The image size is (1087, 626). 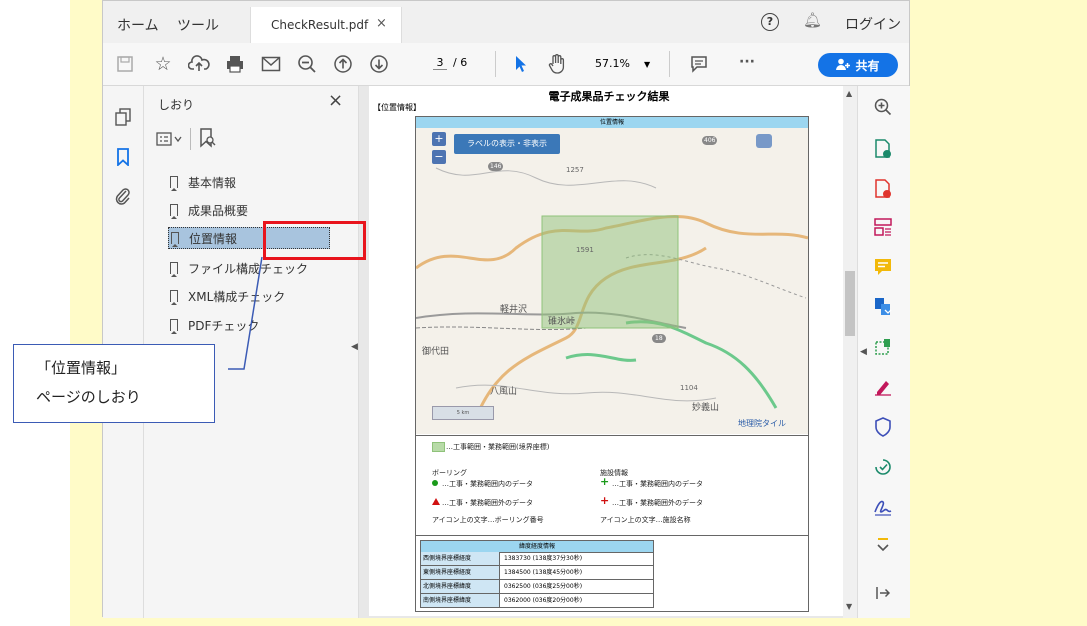 What do you see at coordinates (439, 157) in the screenshot?
I see `zoom-out-button: −` at bounding box center [439, 157].